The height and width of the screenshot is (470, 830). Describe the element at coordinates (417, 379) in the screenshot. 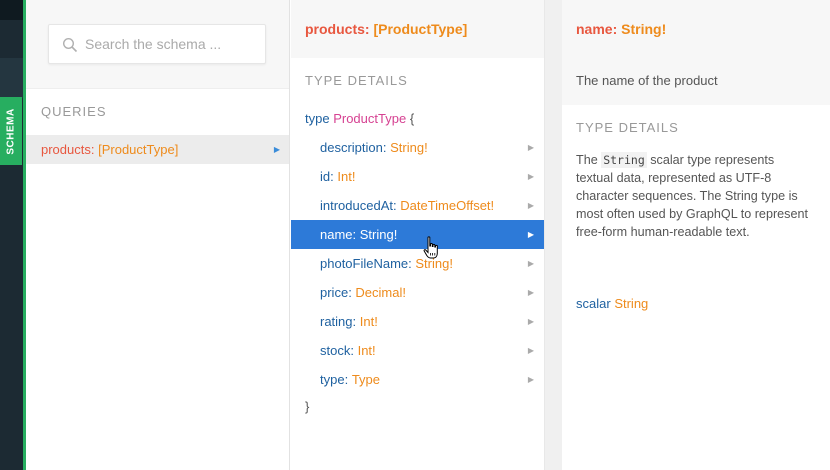

I see `field-row-type: type: Type ▶` at that location.